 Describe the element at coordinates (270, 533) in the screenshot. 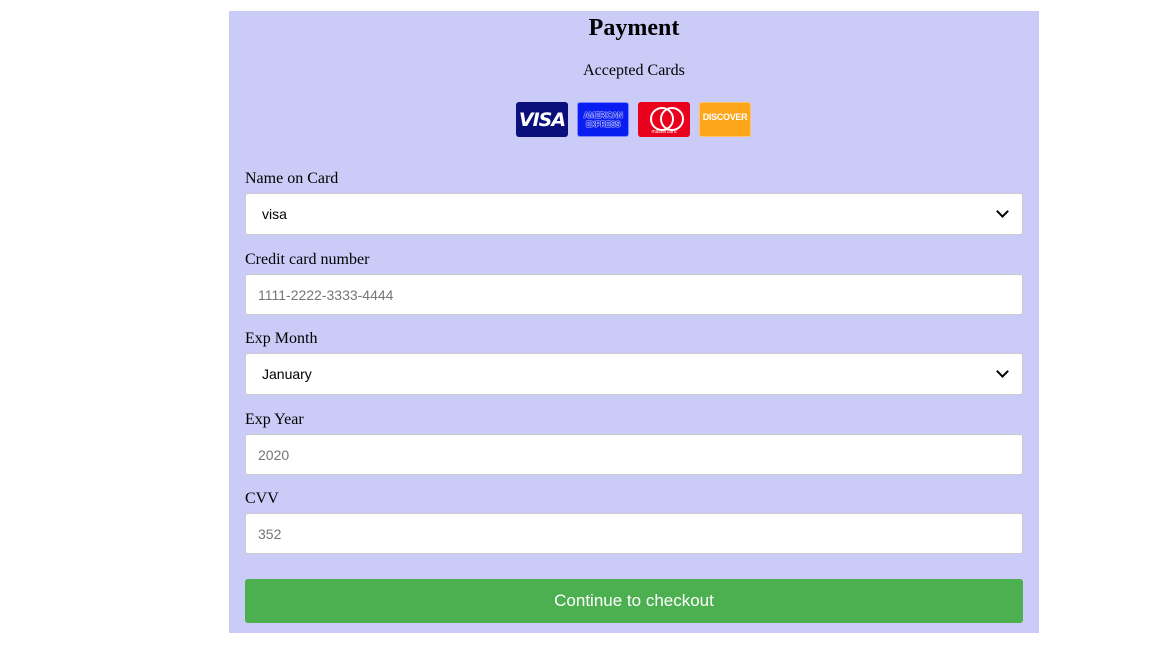

I see `cvv-placeholder: 352` at that location.